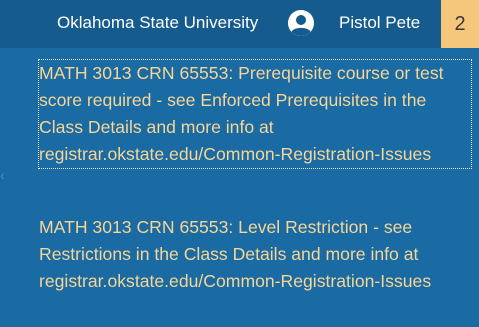 The width and height of the screenshot is (479, 327). I want to click on institution-name: Oklahoma State University, so click(158, 22).